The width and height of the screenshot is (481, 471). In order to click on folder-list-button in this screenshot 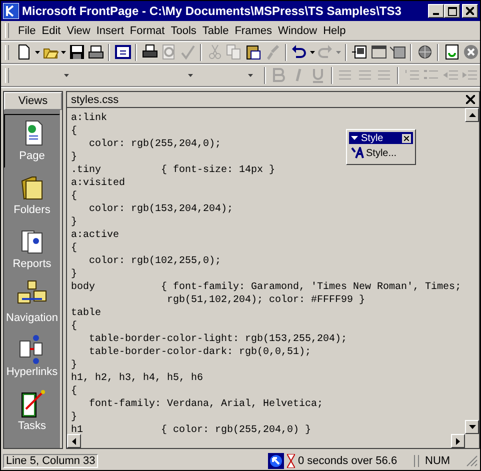, I will do `click(122, 52)`.